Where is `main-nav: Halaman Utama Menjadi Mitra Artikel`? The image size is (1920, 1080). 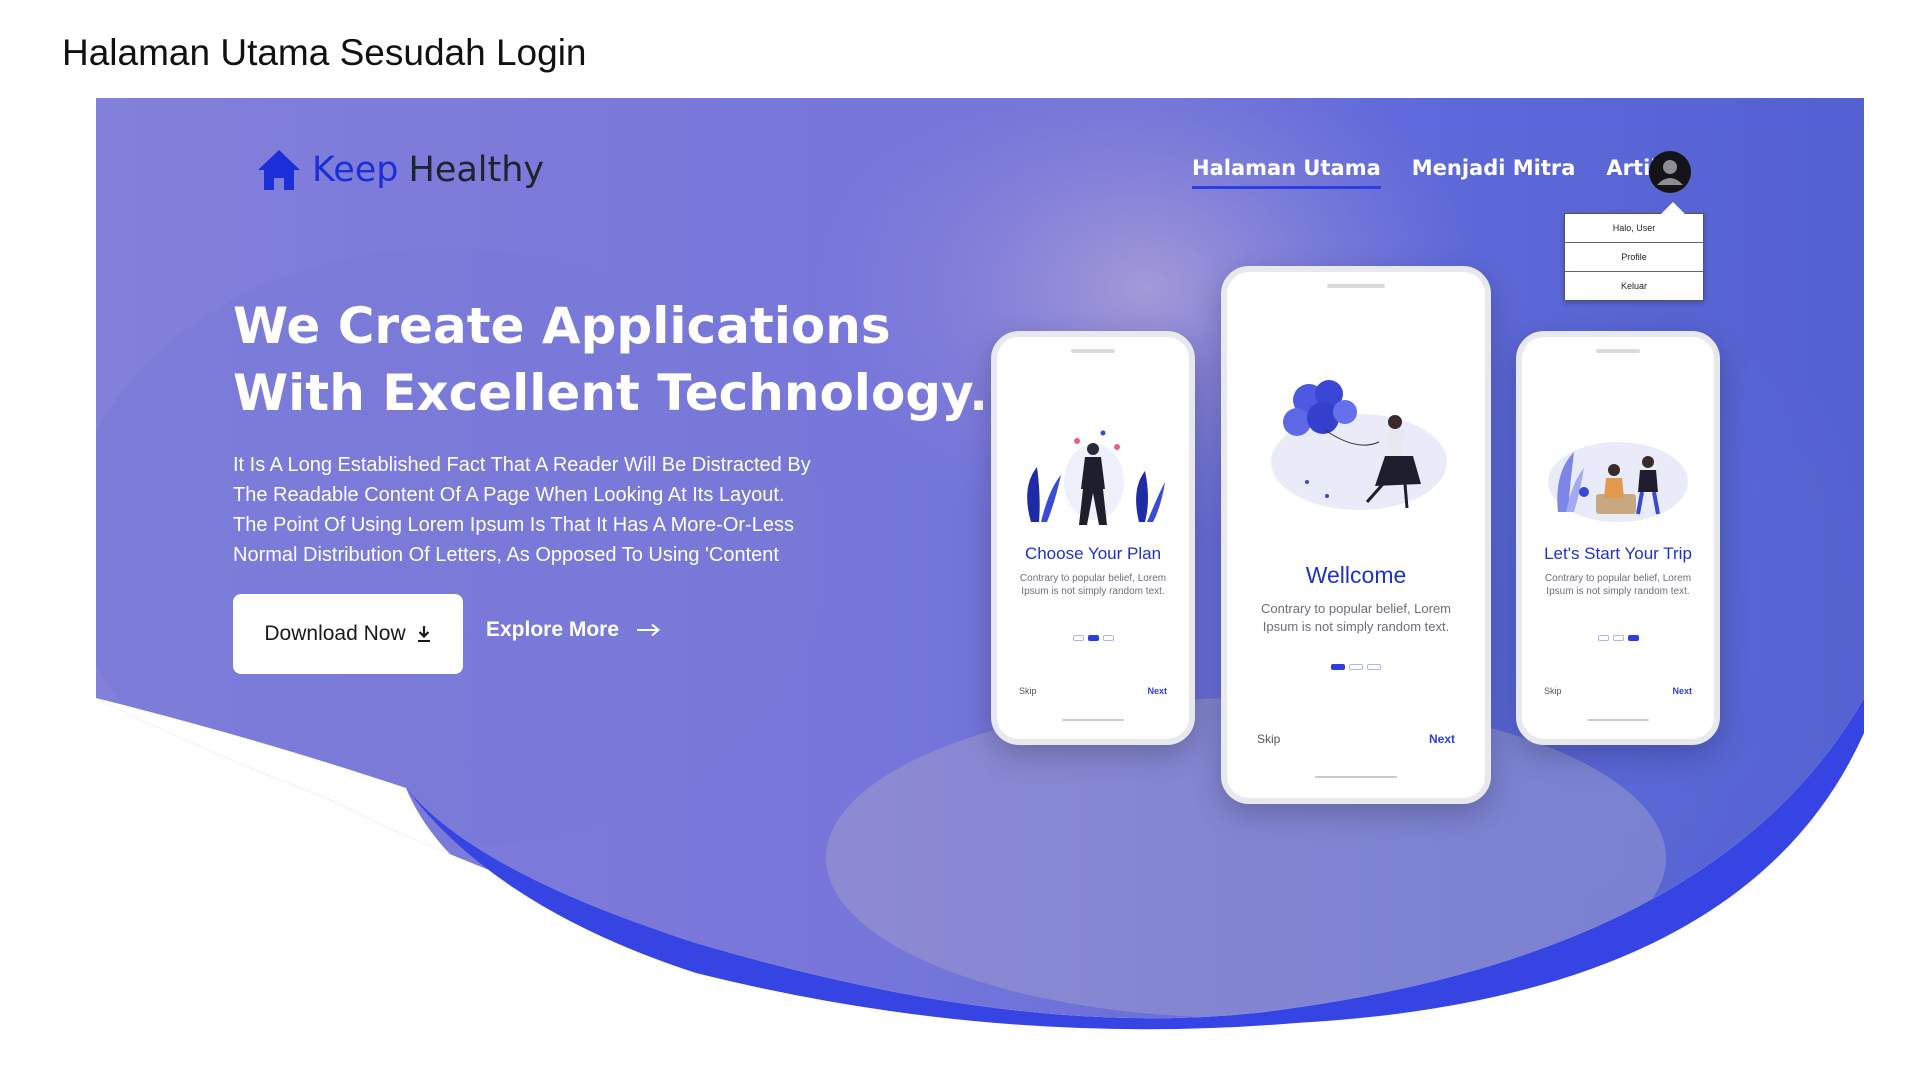 main-nav: Halaman Utama Menjadi Mitra Artikel is located at coordinates (1454, 172).